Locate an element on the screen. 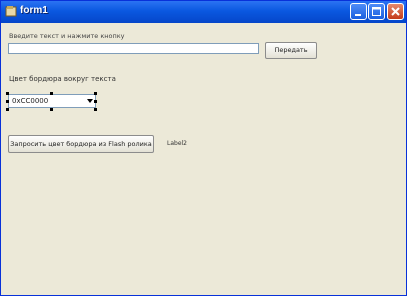 Image resolution: width=407 pixels, height=296 pixels. border-color-label: Цвет бордюра вокруг текста is located at coordinates (62, 79).